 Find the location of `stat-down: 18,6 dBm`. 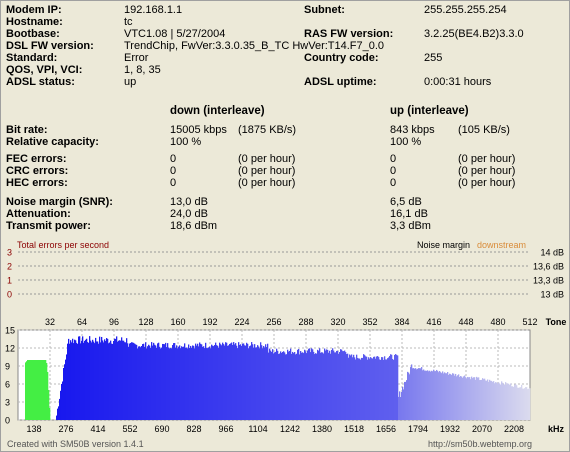

stat-down: 18,6 dBm is located at coordinates (194, 226).